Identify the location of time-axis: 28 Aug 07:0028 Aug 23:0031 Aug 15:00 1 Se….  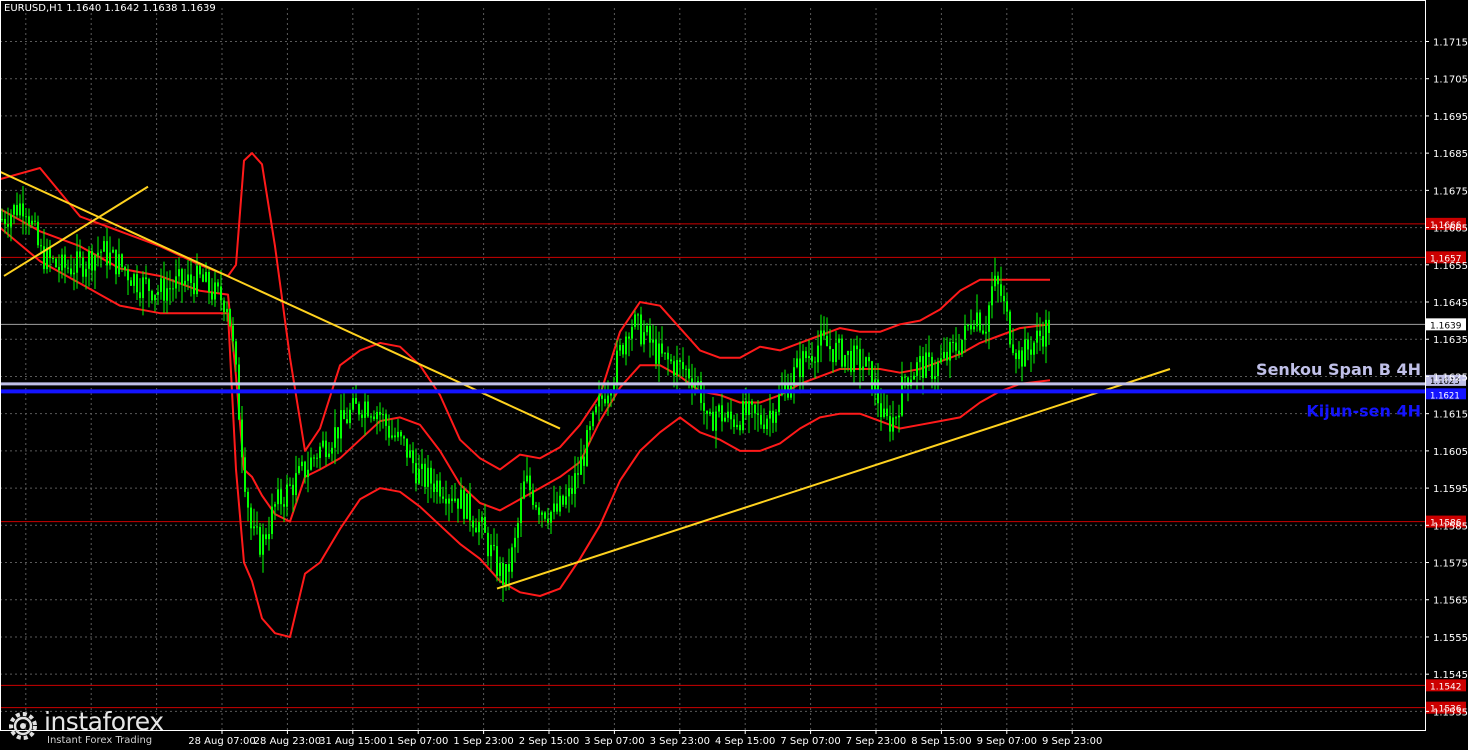
(645, 738).